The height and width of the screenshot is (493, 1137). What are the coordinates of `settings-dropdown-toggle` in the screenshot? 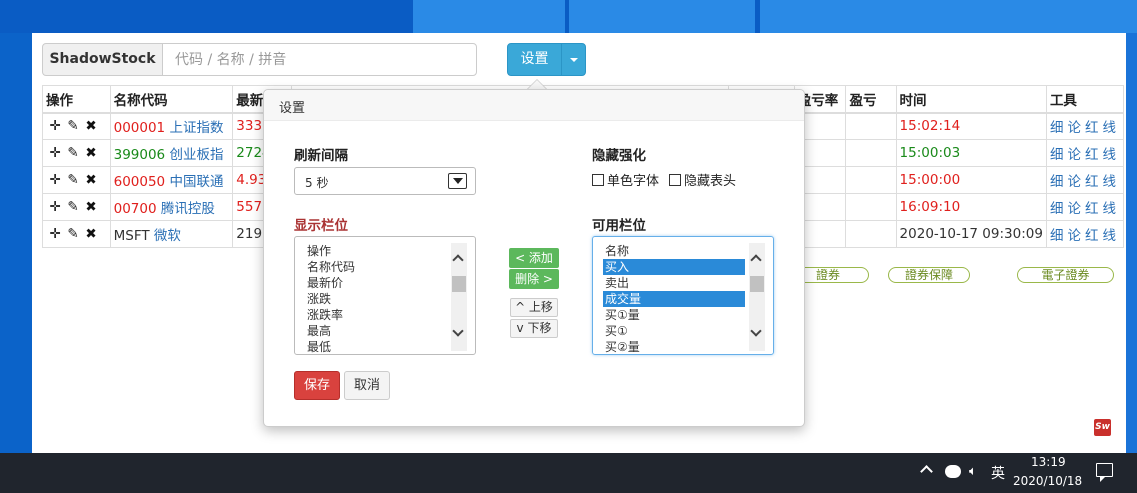 It's located at (573, 59).